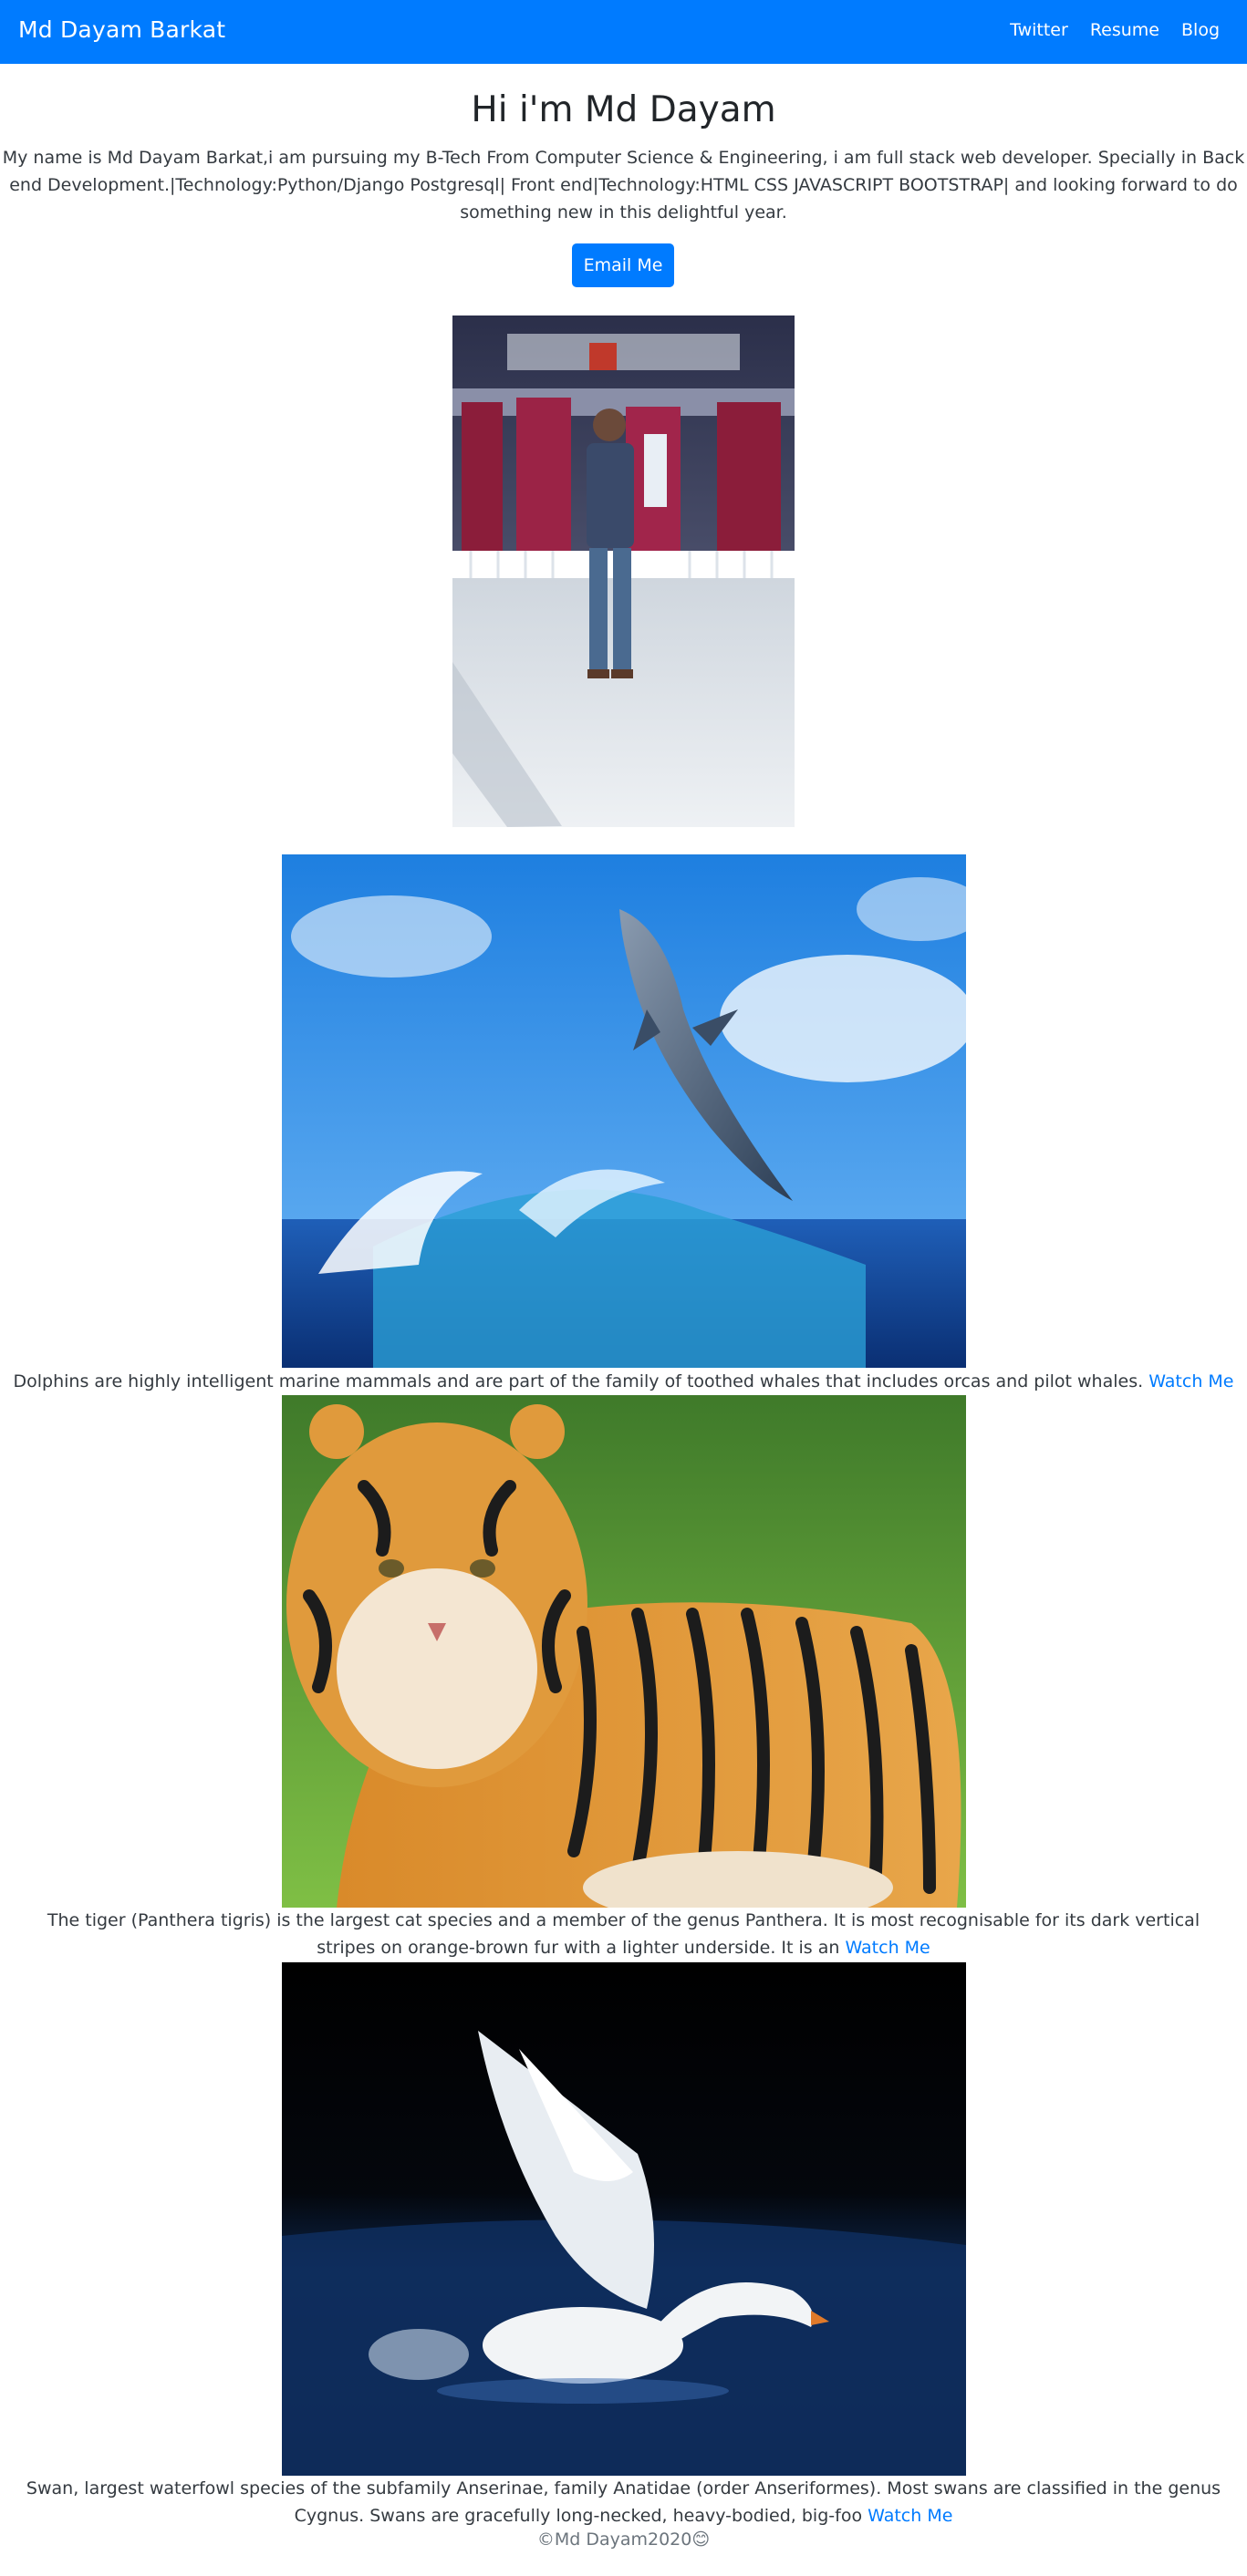  What do you see at coordinates (1200, 30) in the screenshot?
I see `nav-link-blog: Blog` at bounding box center [1200, 30].